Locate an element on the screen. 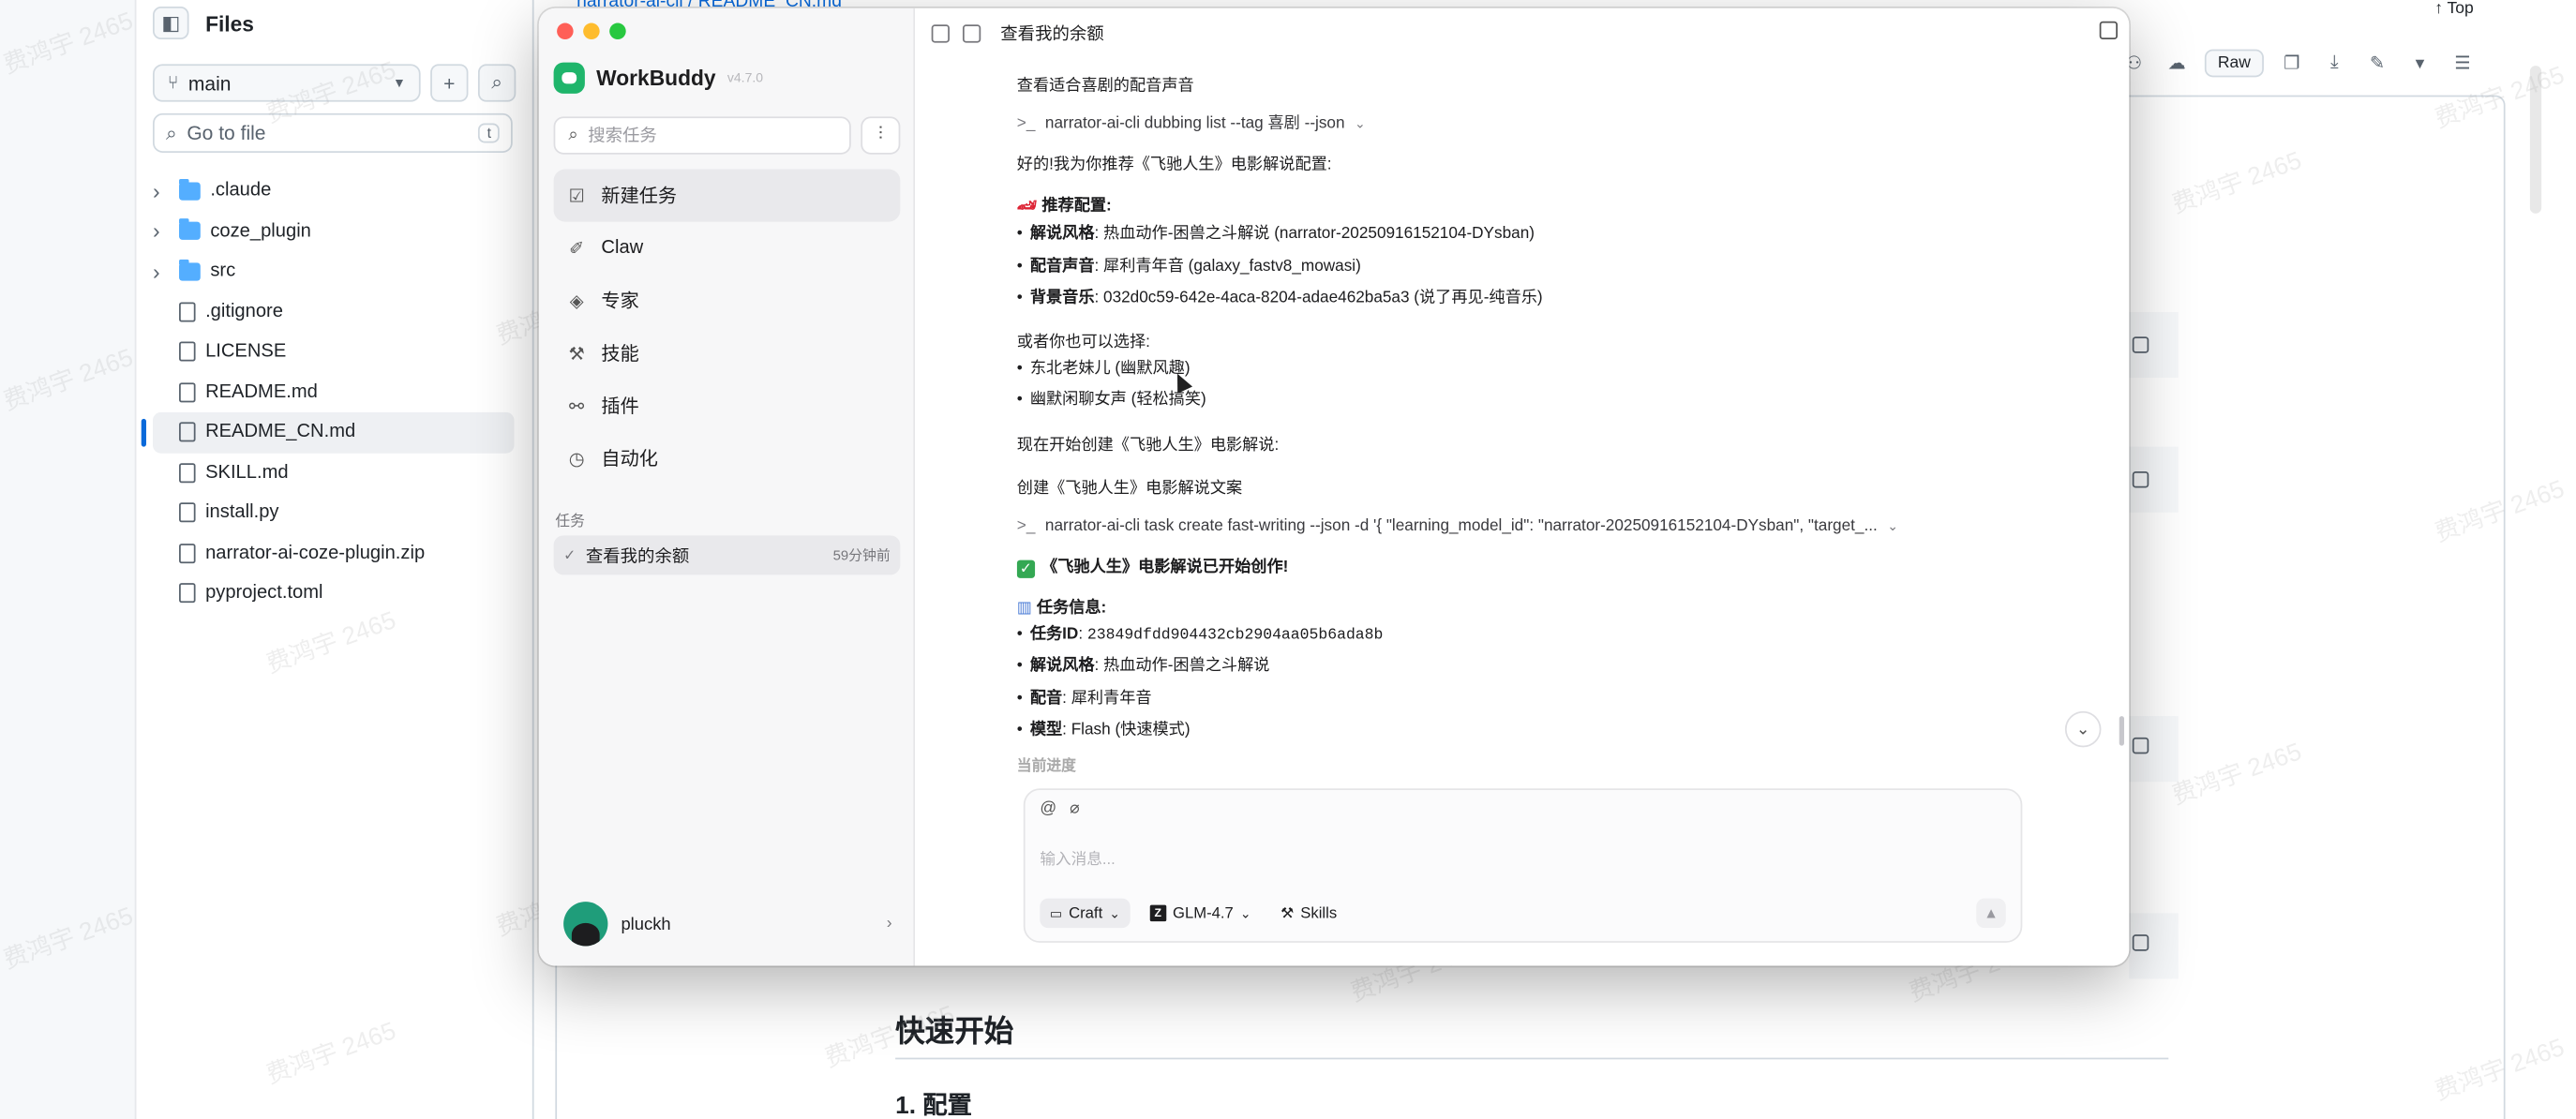 The image size is (2576, 1119). task-search-input: ⌕ 搜索任务 is located at coordinates (702, 135).